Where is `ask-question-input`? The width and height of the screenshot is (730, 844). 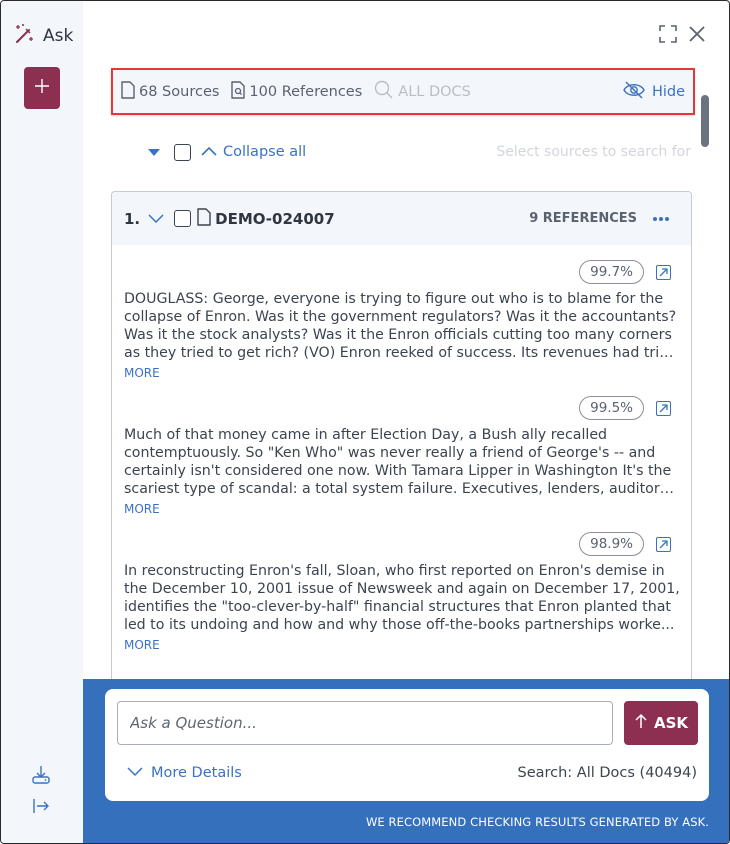 ask-question-input is located at coordinates (365, 723).